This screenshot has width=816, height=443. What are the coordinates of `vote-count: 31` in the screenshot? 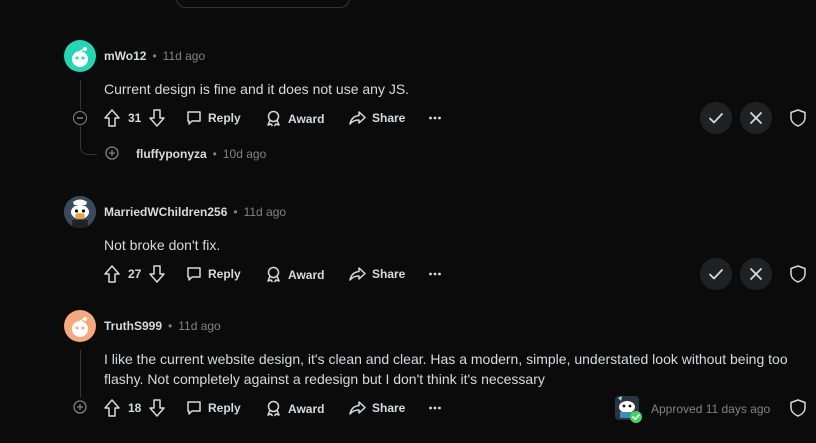 It's located at (135, 118).